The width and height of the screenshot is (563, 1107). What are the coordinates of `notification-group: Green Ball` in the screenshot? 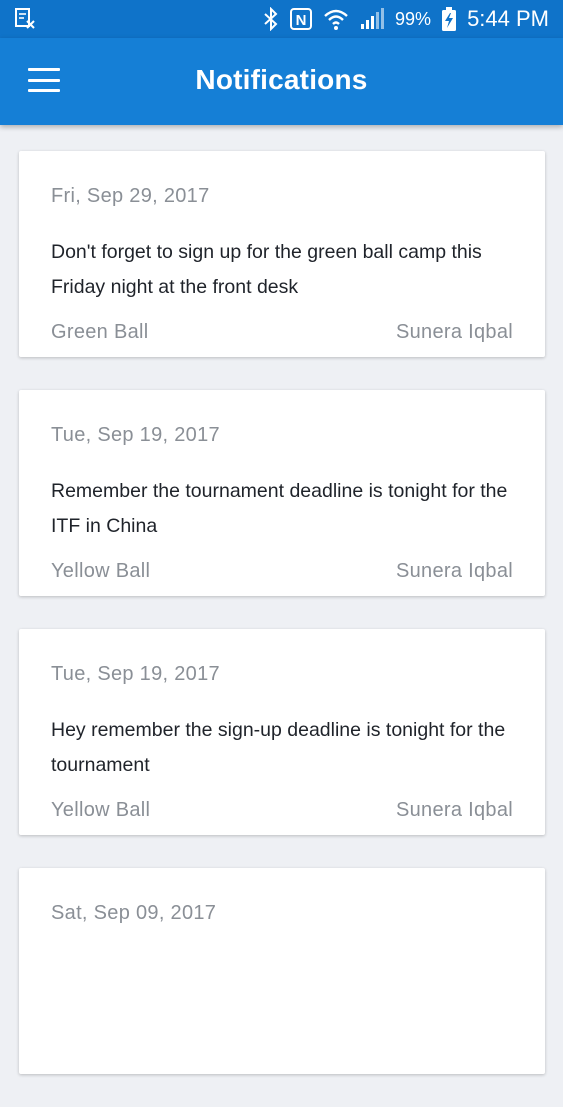 It's located at (100, 332).